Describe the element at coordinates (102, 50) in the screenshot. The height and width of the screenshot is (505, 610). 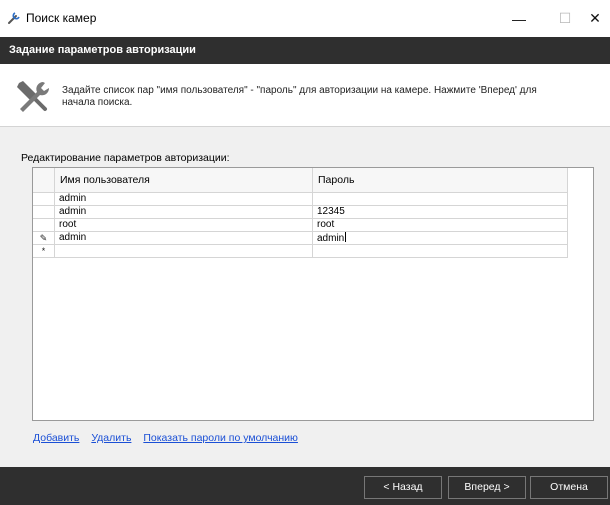
I see `step-title: Задание параметров авторизации` at that location.